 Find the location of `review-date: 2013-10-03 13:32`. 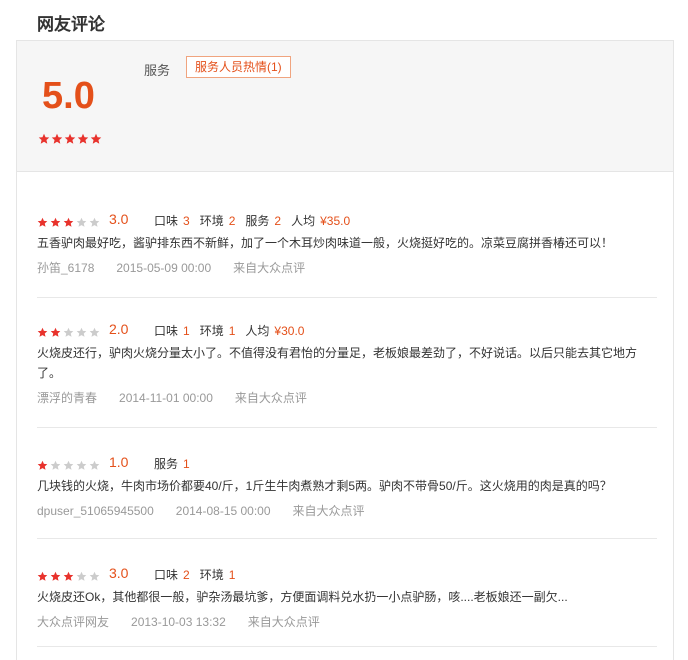

review-date: 2013-10-03 13:32 is located at coordinates (178, 622).